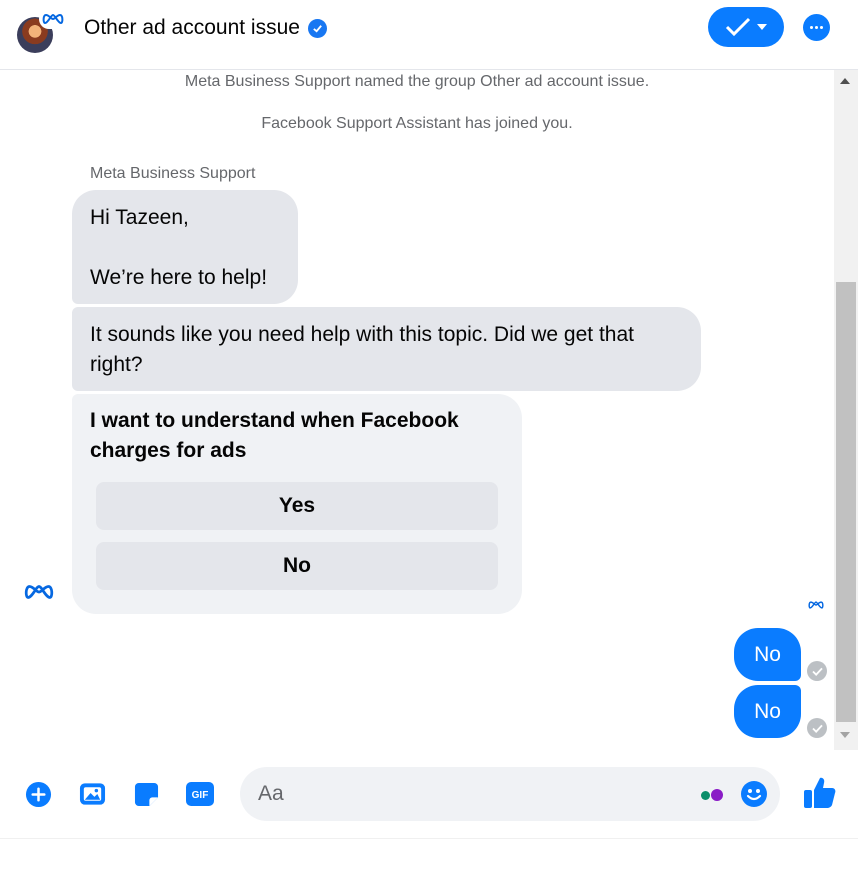  What do you see at coordinates (845, 735) in the screenshot?
I see `scroll-down-arrow-icon` at bounding box center [845, 735].